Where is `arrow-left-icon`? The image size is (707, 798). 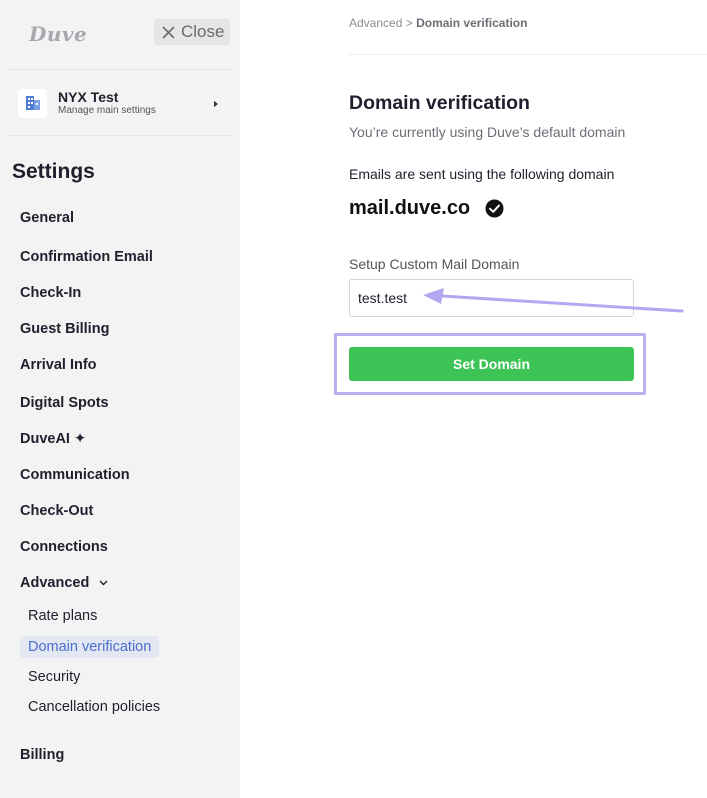
arrow-left-icon is located at coordinates (553, 300).